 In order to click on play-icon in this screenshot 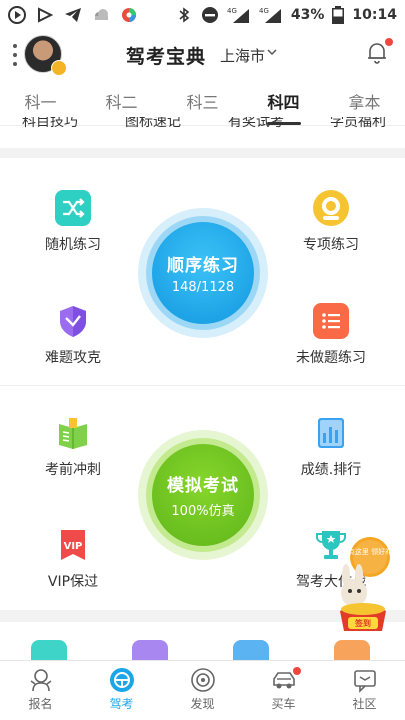, I will do `click(17, 15)`.